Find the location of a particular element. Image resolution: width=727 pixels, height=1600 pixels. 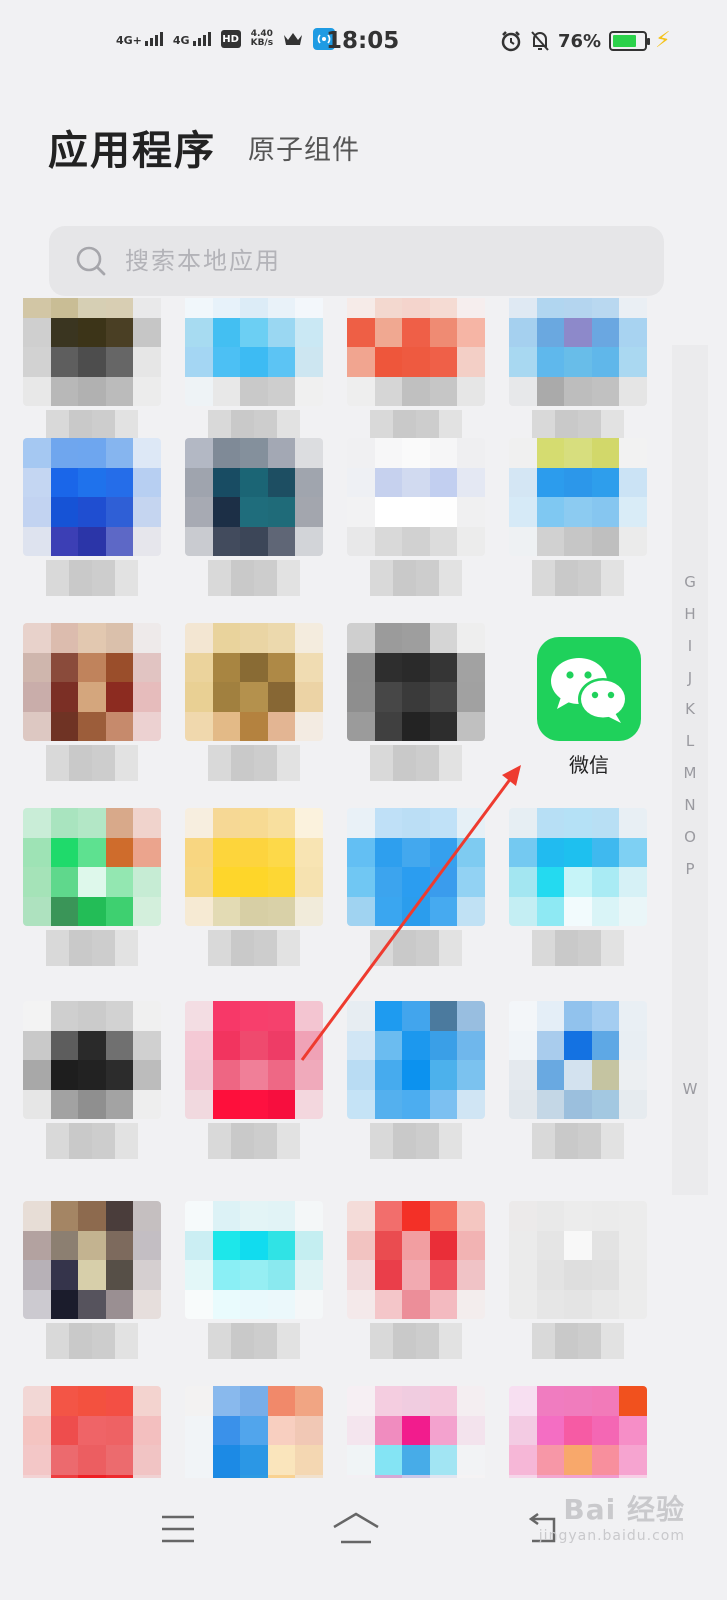

index-letter-w: W is located at coordinates (690, 1089).